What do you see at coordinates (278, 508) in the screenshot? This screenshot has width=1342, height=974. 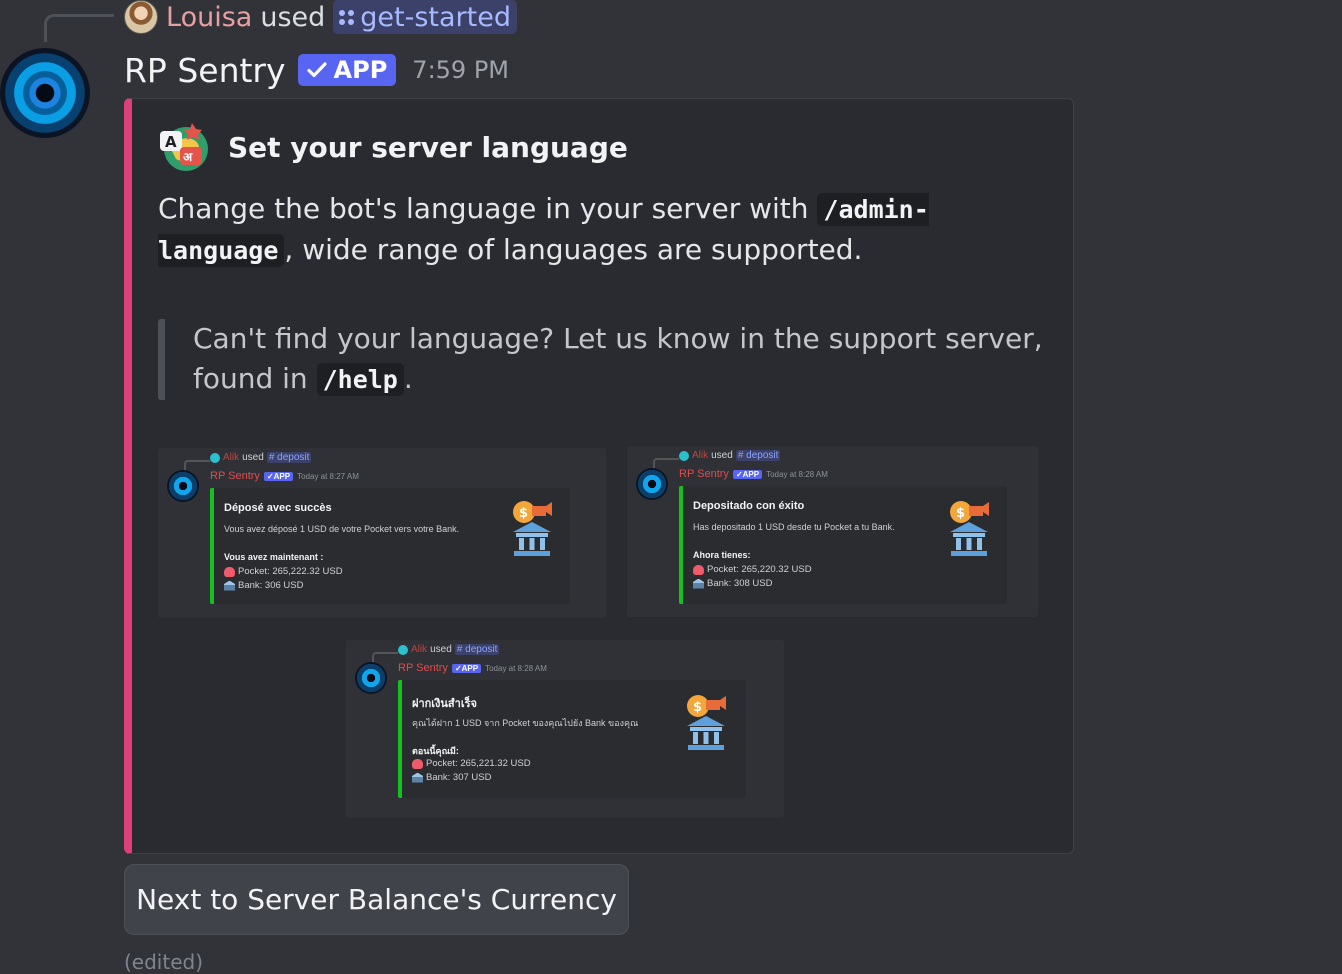 I see `shot-title: Déposé avec succès` at bounding box center [278, 508].